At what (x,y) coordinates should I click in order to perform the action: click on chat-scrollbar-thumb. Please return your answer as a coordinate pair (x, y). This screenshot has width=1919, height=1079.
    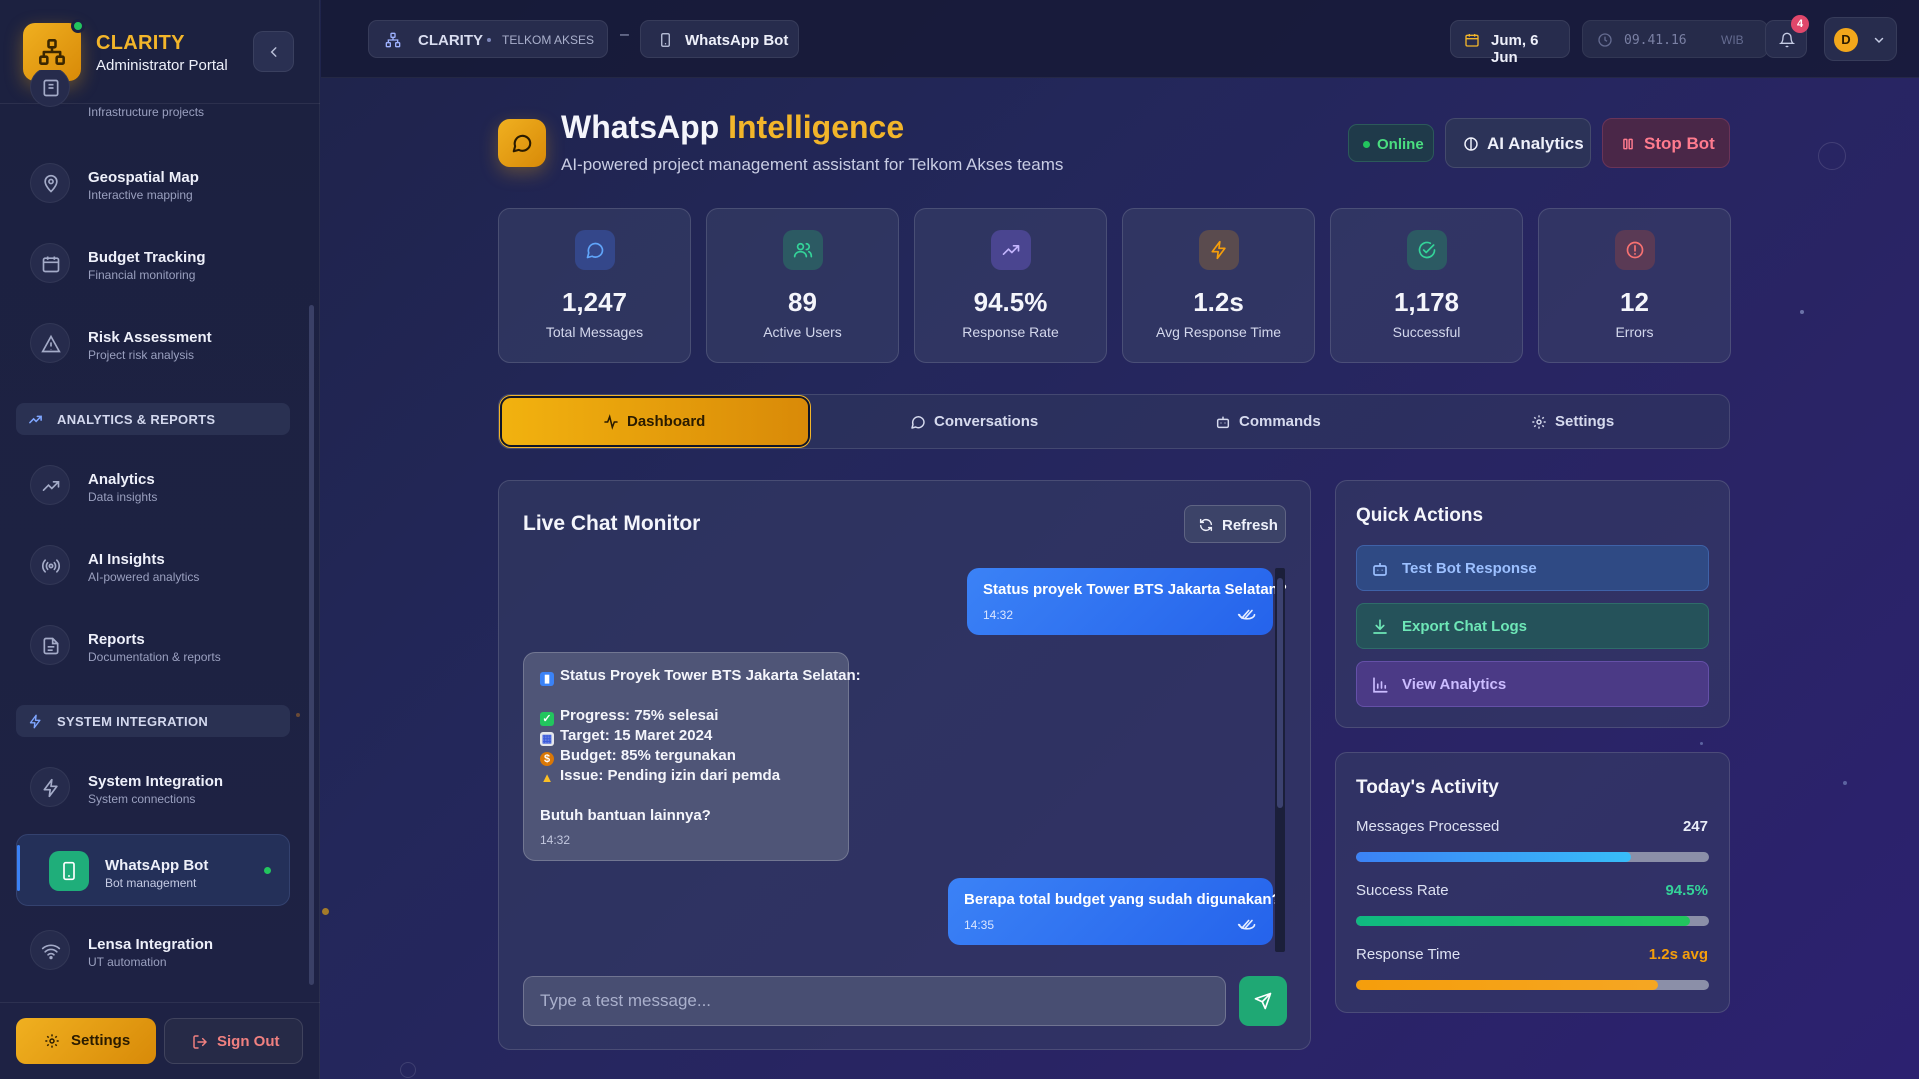
    Looking at the image, I should click on (1280, 693).